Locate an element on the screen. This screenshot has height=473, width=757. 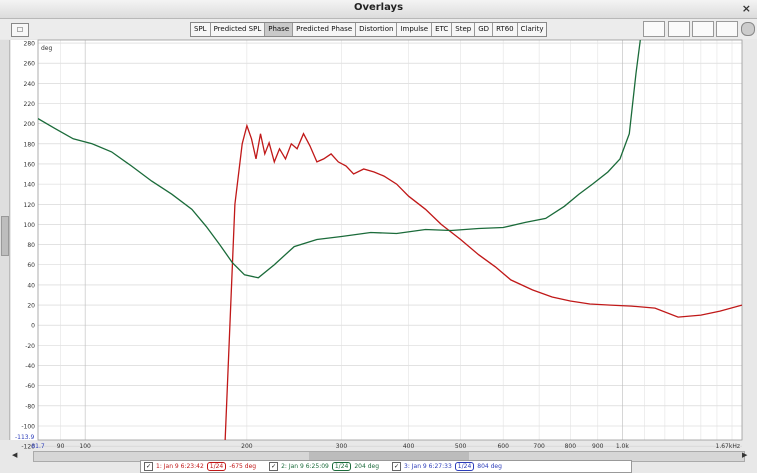
x-tick-label: 900 is located at coordinates (598, 446).